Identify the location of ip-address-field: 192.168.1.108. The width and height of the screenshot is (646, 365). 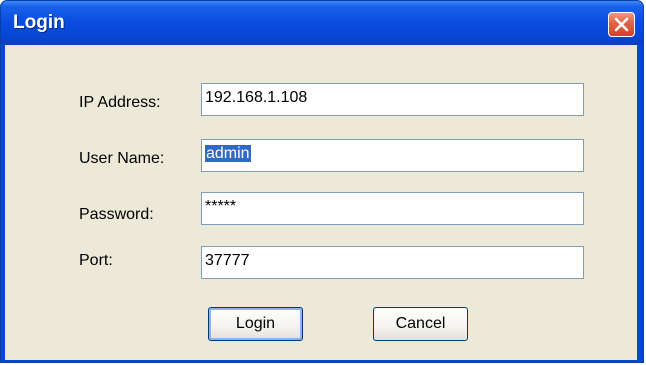
(392, 99).